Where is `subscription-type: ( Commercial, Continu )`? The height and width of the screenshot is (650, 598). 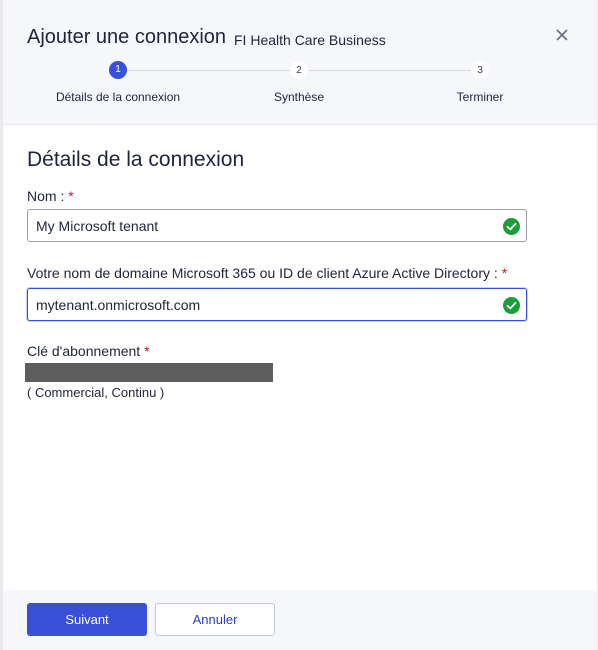
subscription-type: ( Commercial, Continu ) is located at coordinates (96, 392).